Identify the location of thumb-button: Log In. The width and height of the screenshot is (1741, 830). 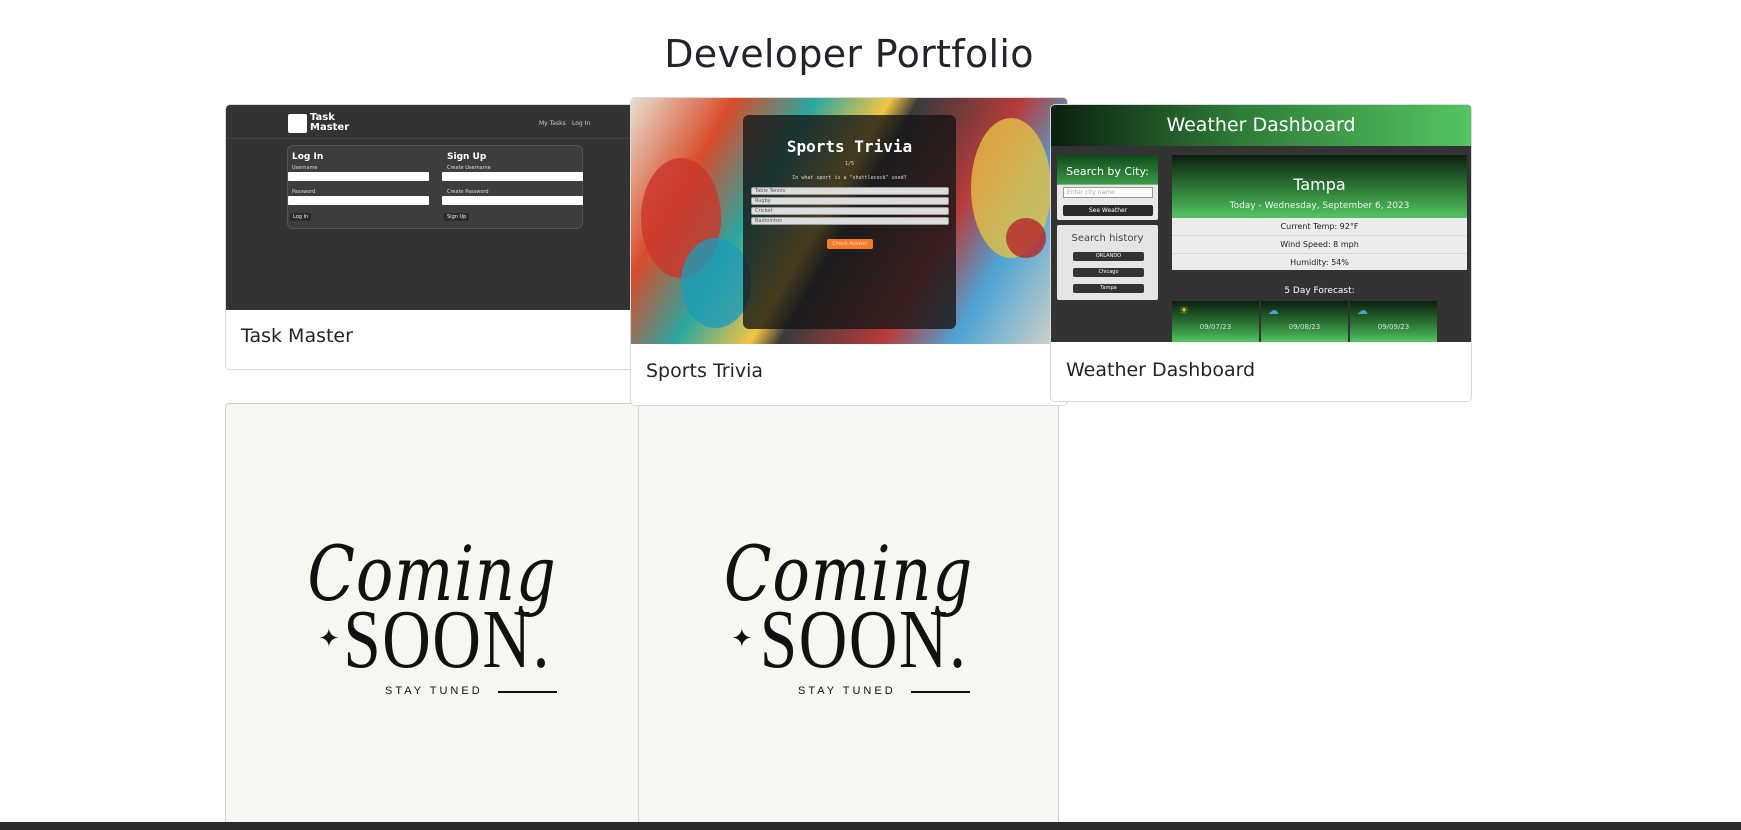
(301, 217).